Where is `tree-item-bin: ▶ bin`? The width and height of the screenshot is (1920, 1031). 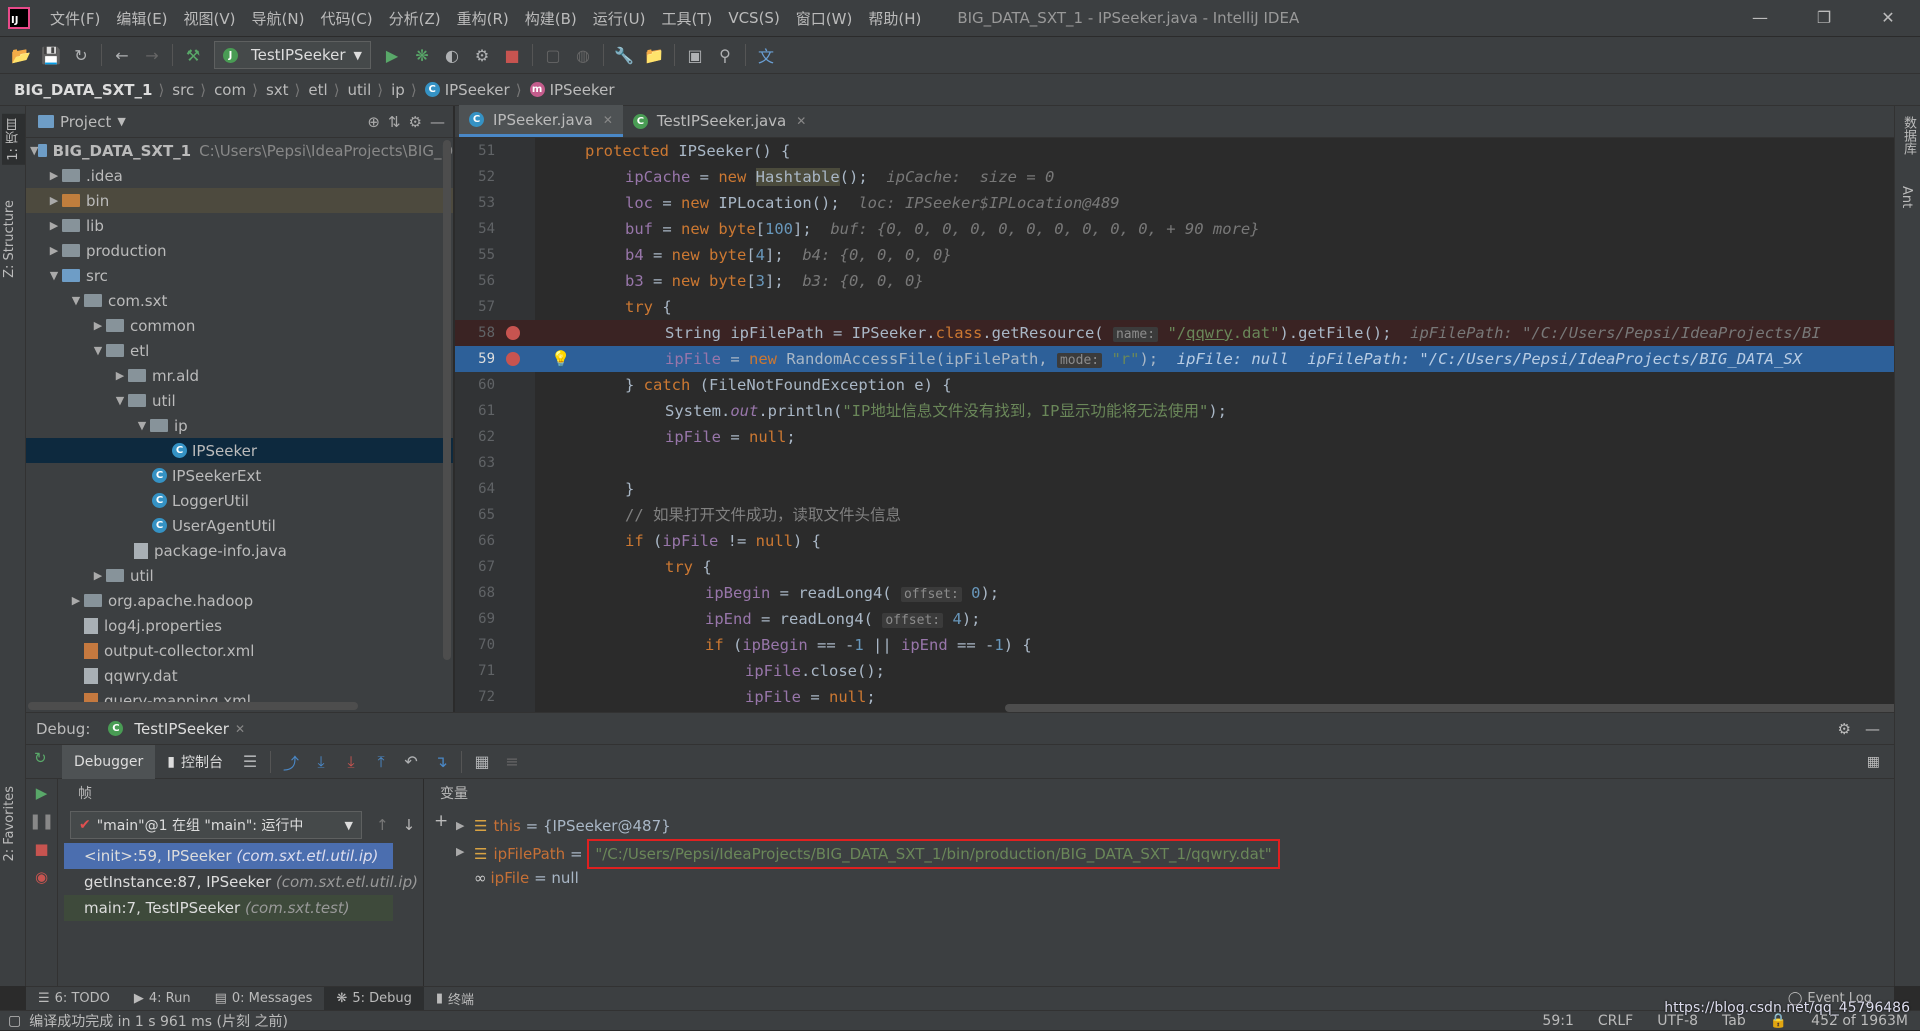
tree-item-bin: ▶ bin is located at coordinates (239, 200).